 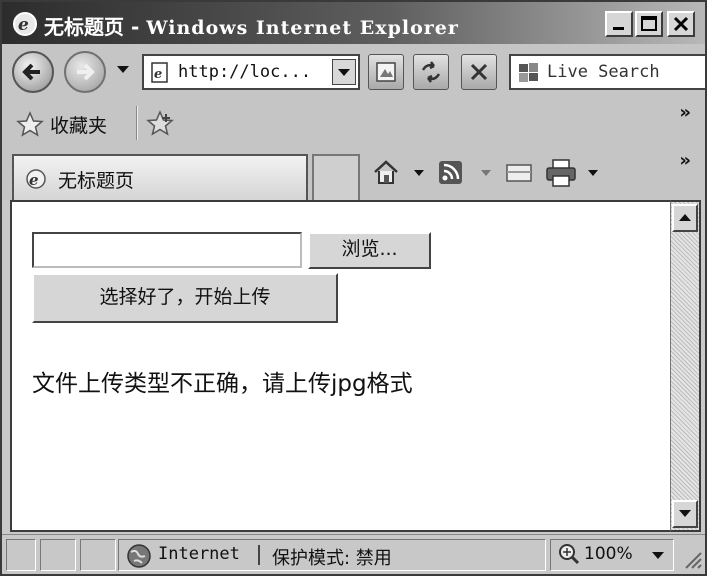 What do you see at coordinates (259, 555) in the screenshot?
I see `status-divider` at bounding box center [259, 555].